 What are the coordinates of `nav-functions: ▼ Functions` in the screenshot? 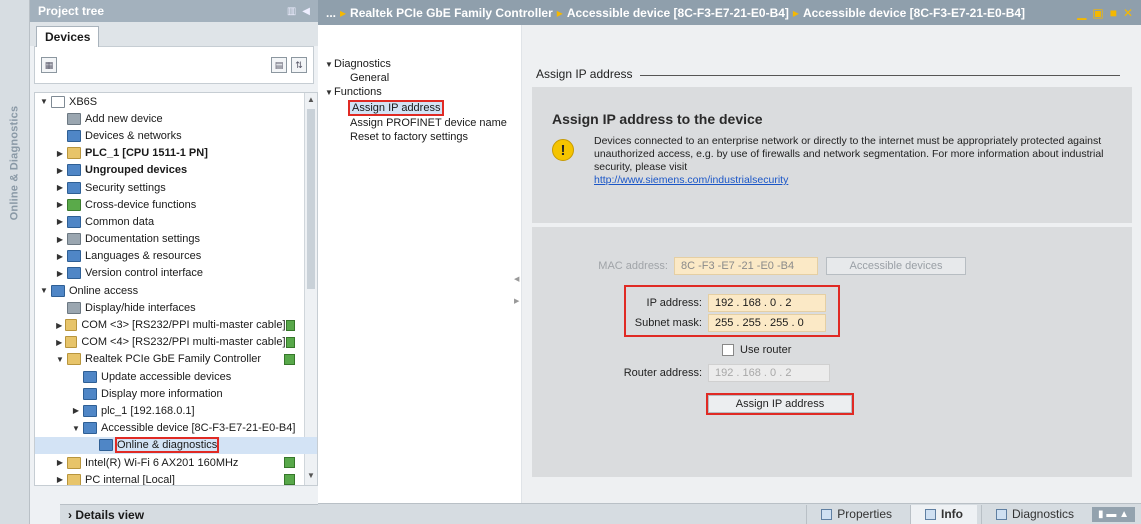 It's located at (422, 92).